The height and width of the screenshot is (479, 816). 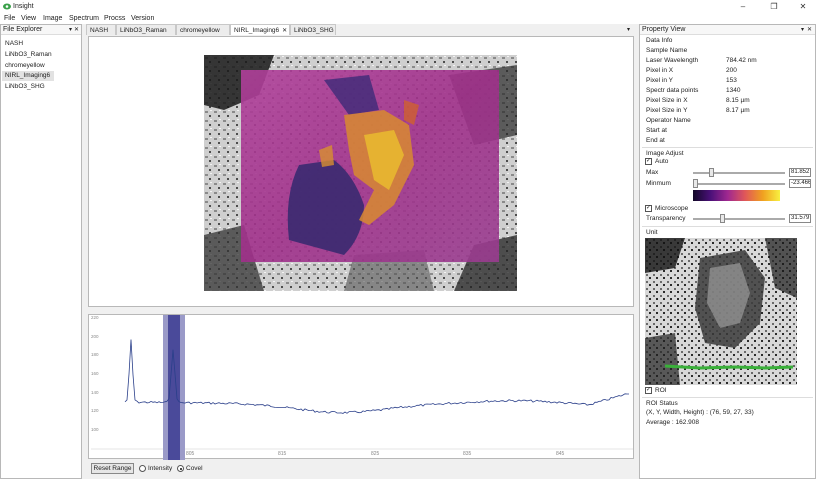 What do you see at coordinates (160, 468) in the screenshot?
I see `intensity-label: Intensity` at bounding box center [160, 468].